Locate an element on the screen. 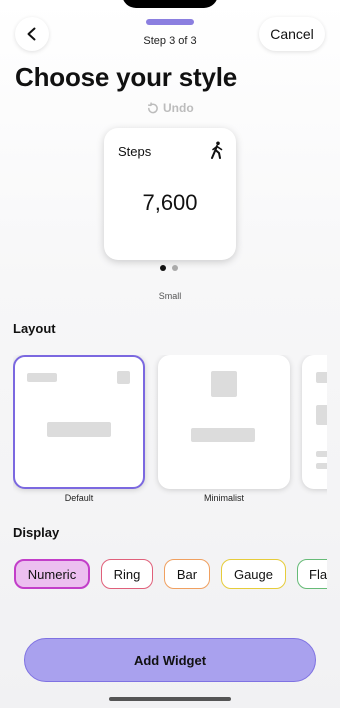 The width and height of the screenshot is (340, 708). layout-option-minimalist: Minimalist is located at coordinates (224, 429).